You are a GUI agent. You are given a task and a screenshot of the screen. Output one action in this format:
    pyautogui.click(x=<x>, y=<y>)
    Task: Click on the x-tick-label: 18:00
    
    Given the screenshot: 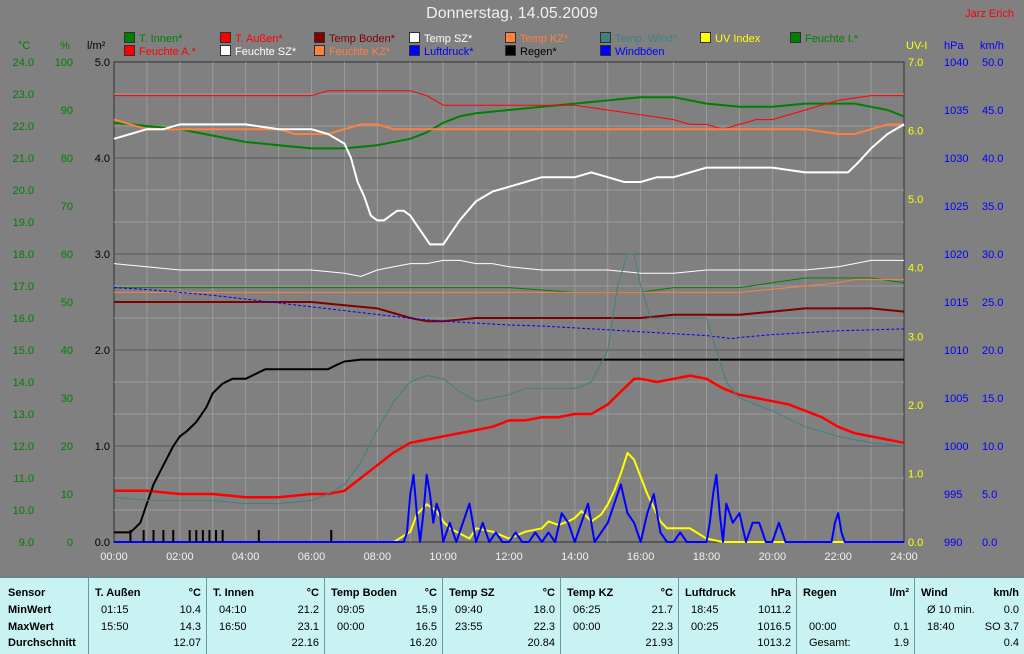 What is the action you would take?
    pyautogui.click(x=707, y=557)
    